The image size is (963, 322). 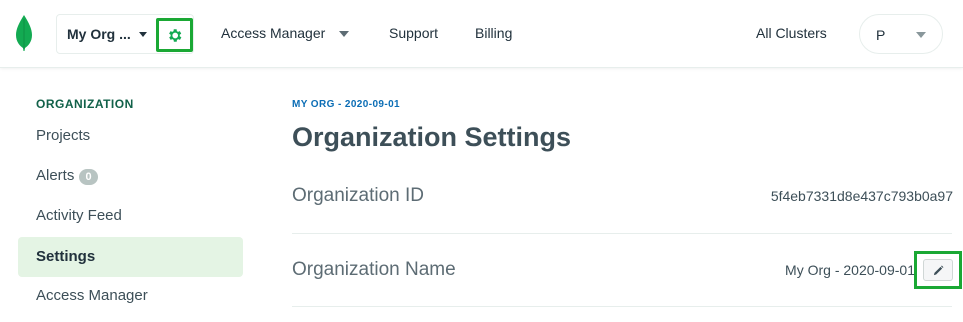 I want to click on edit-organization-name-button, so click(x=938, y=270).